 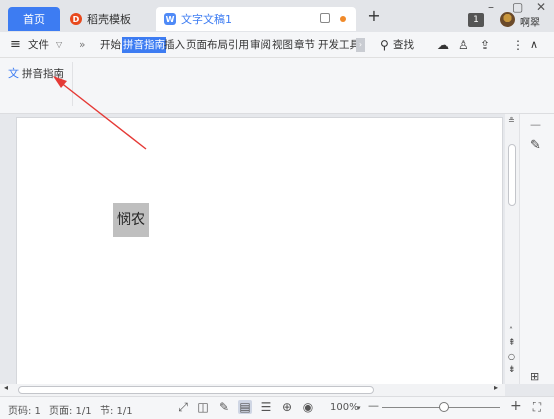 I want to click on tab-start: 开始, so click(x=110, y=45).